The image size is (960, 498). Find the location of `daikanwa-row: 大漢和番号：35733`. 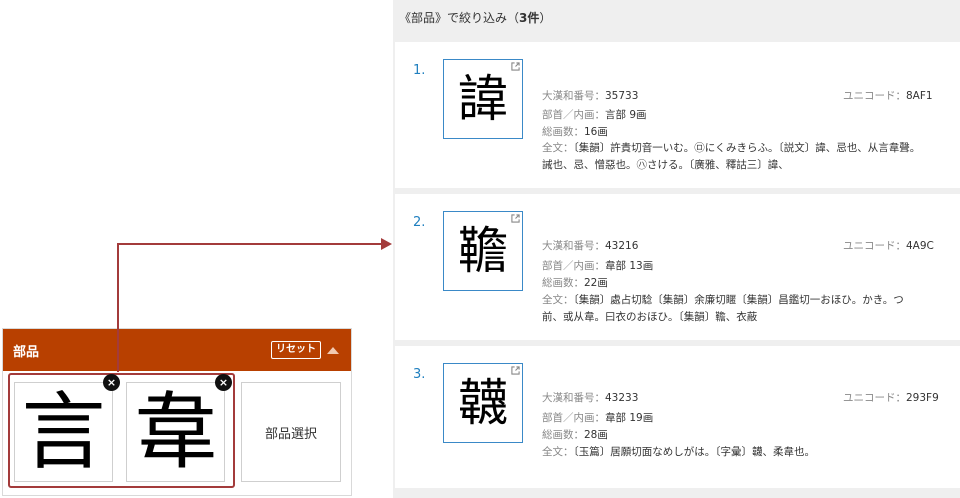

daikanwa-row: 大漢和番号：35733 is located at coordinates (590, 95).